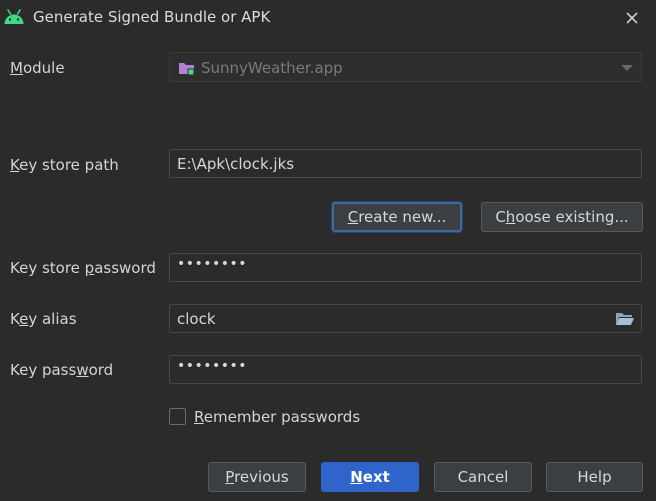  I want to click on module-label: Module, so click(37, 68).